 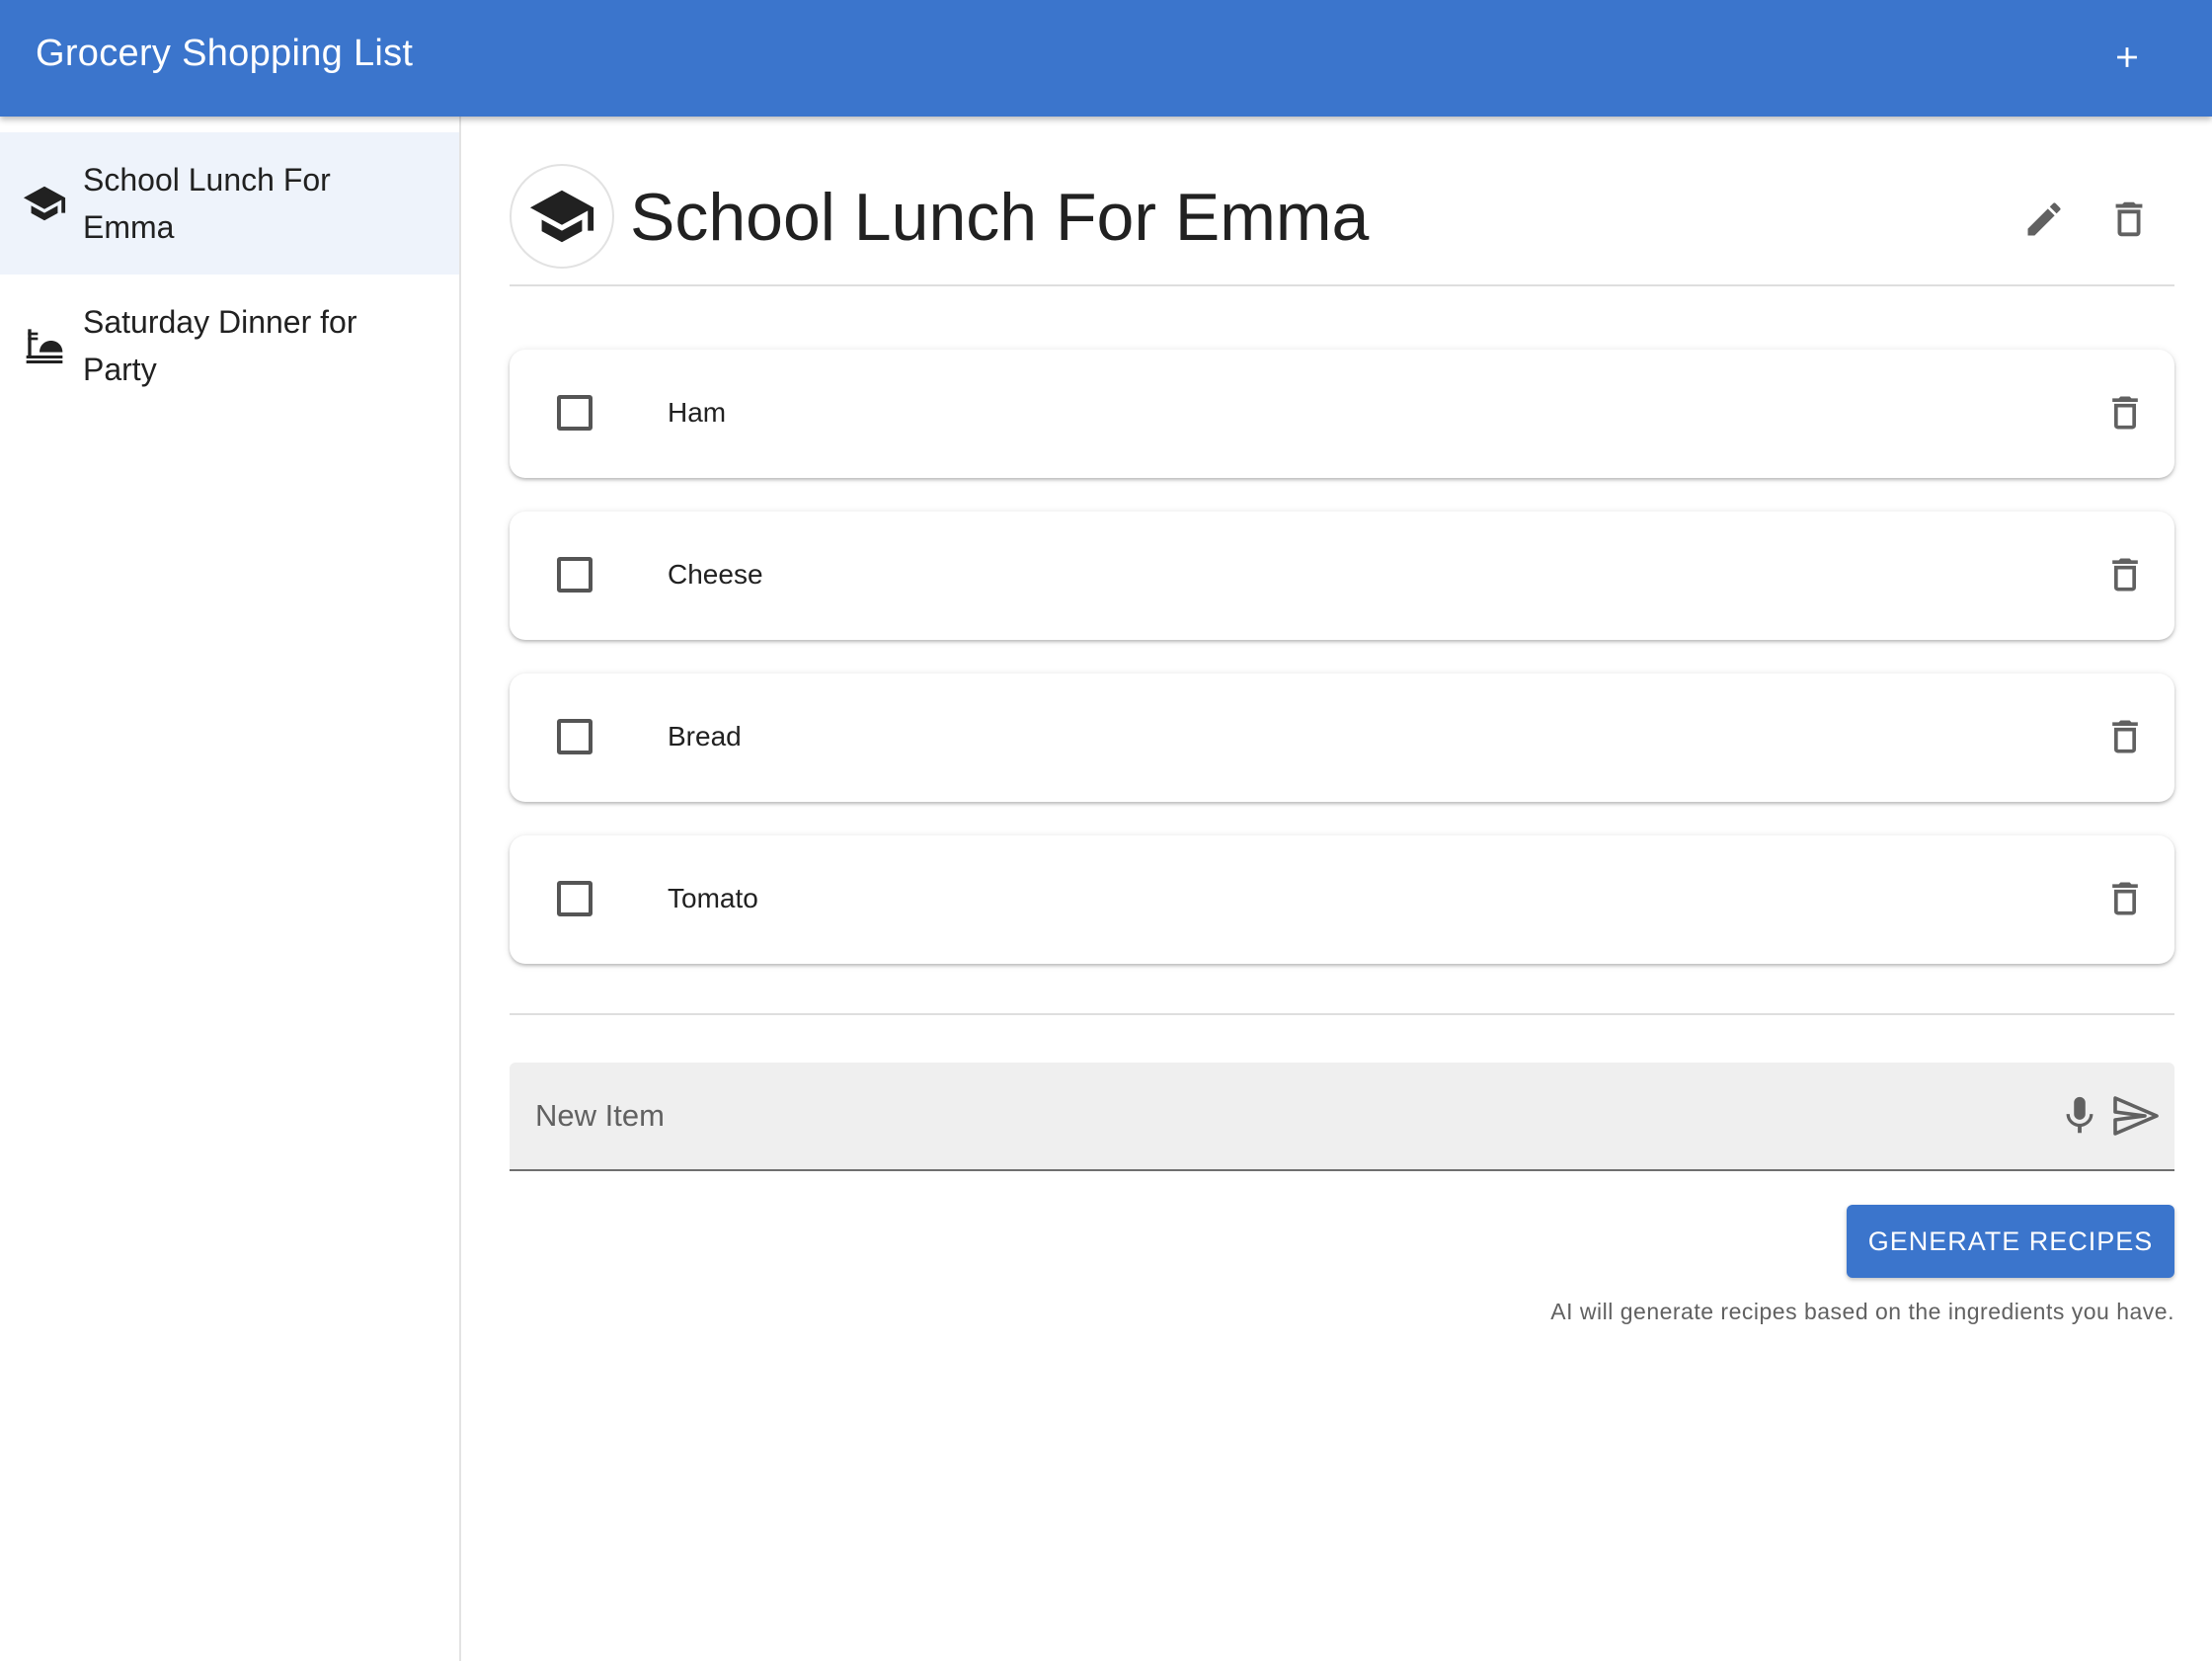 What do you see at coordinates (698, 413) in the screenshot?
I see `item-label: Ham` at bounding box center [698, 413].